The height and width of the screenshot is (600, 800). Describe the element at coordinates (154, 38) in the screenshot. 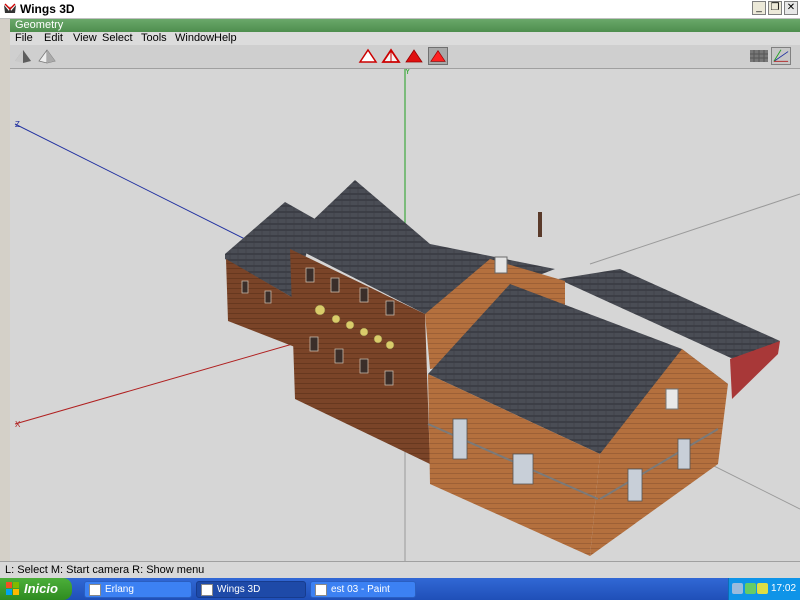

I see `menu-tools: Tools` at that location.